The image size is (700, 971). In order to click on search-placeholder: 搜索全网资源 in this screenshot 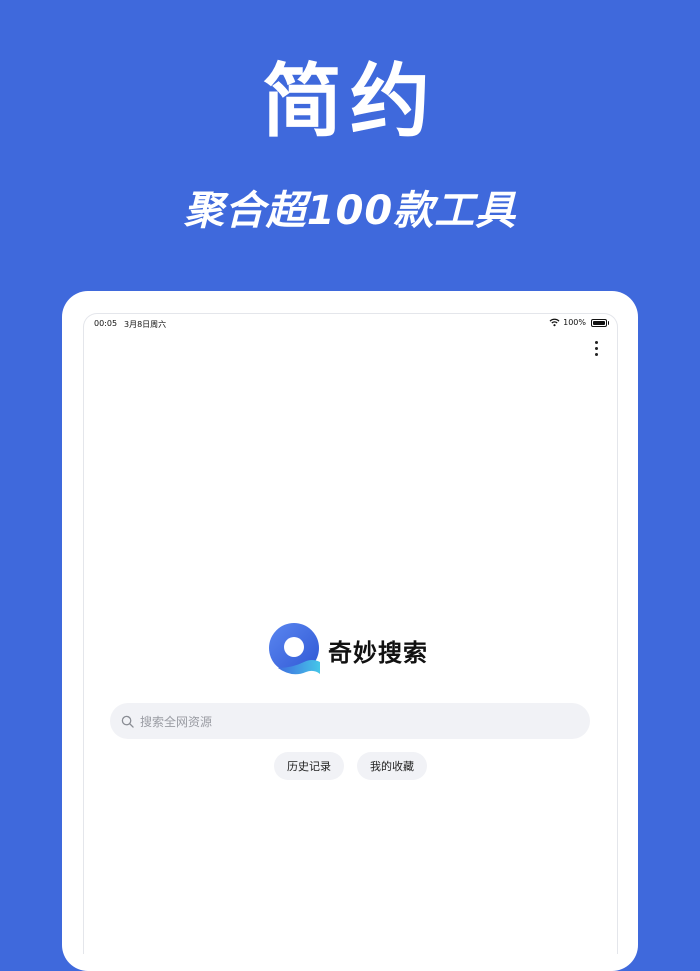, I will do `click(176, 721)`.